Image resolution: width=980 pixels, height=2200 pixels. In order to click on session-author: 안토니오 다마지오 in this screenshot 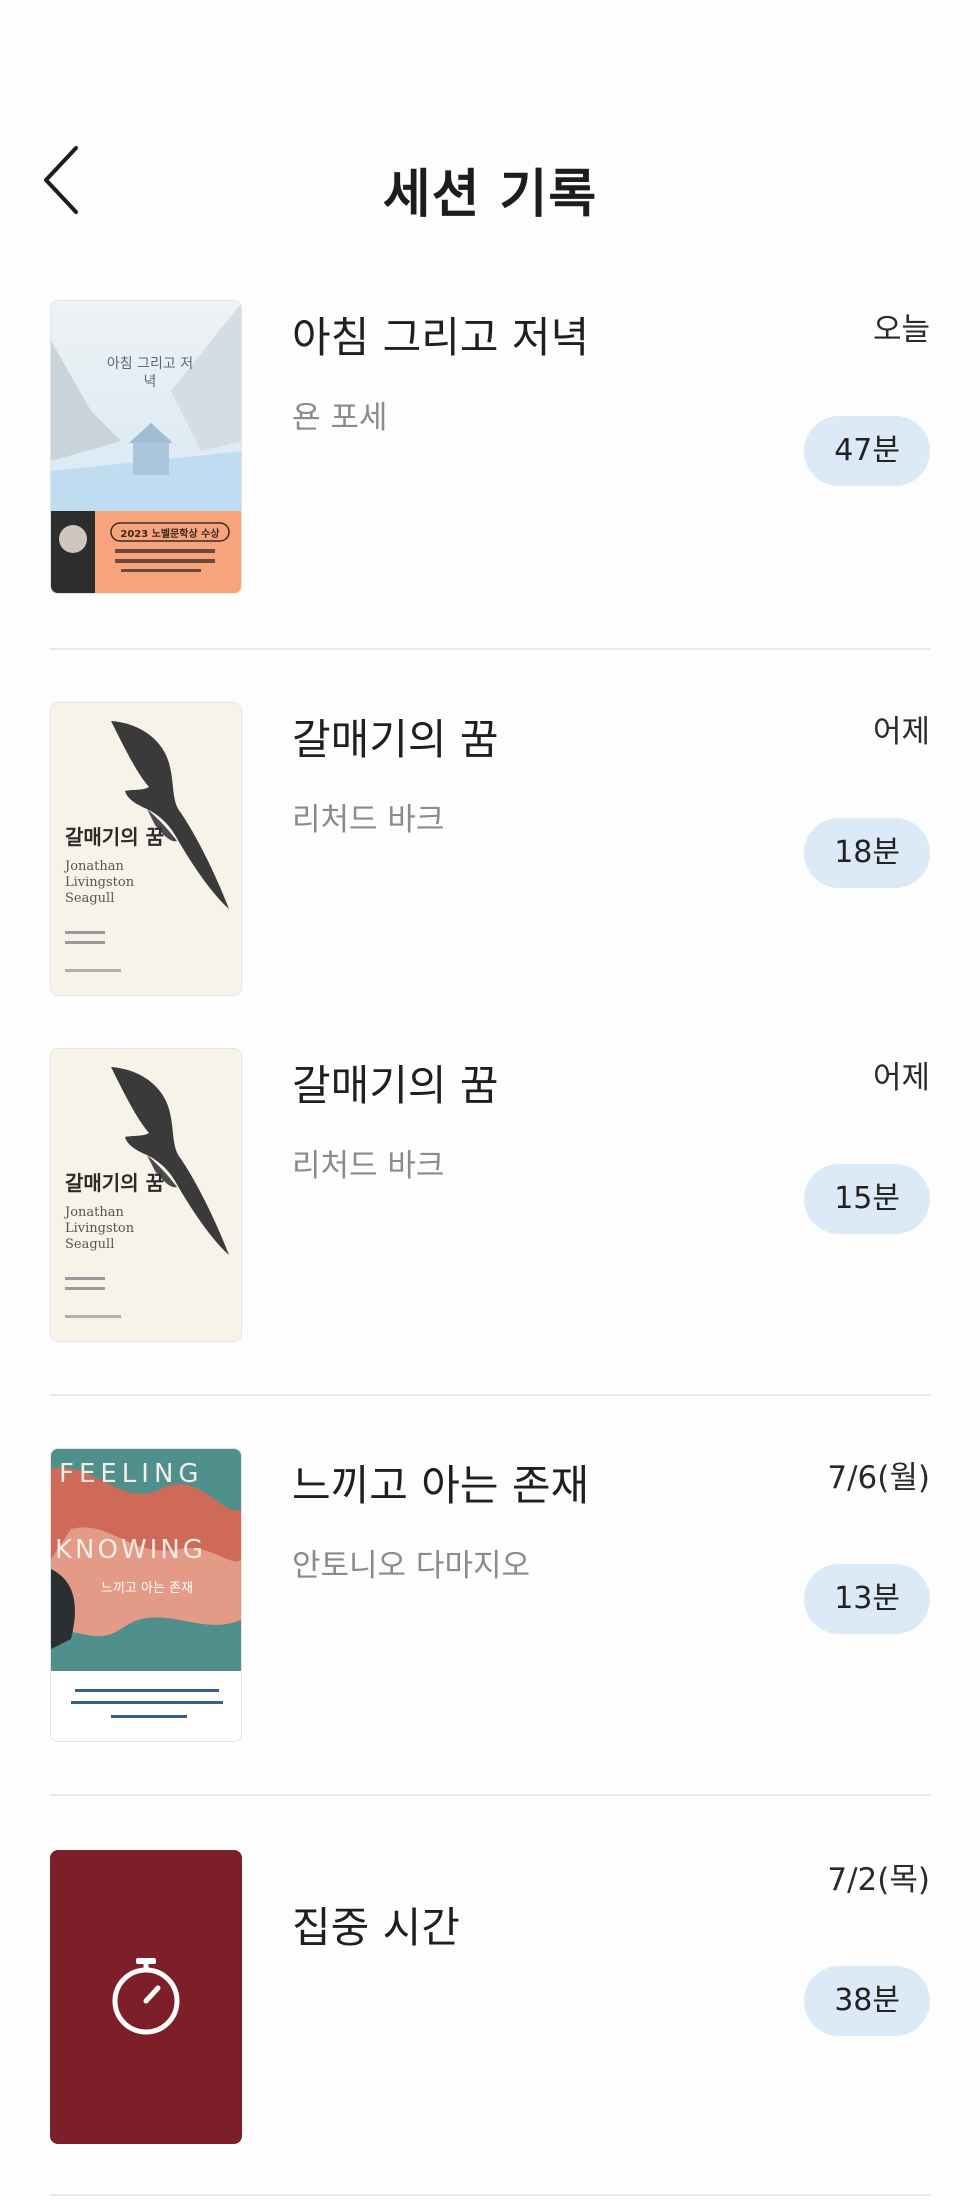, I will do `click(411, 1566)`.